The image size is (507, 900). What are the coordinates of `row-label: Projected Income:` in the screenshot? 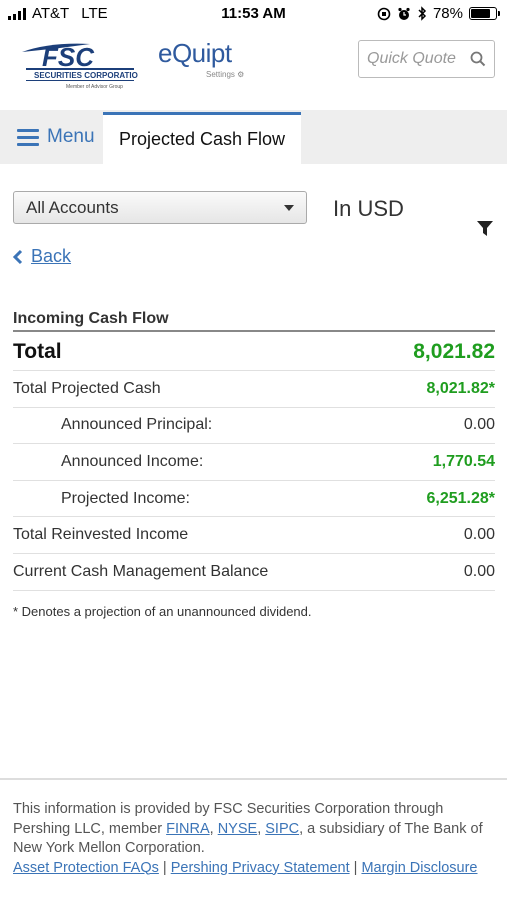 It's located at (125, 498).